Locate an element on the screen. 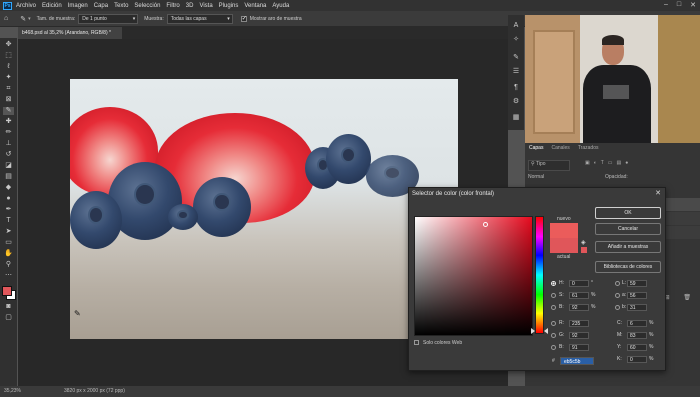 Image resolution: width=700 pixels, height=397 pixels. menu-capa: Capa is located at coordinates (101, 6).